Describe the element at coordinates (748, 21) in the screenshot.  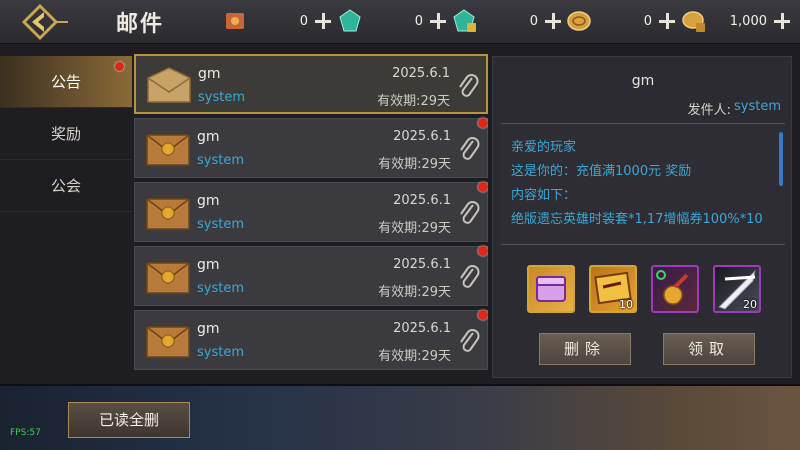
I see `resource-value: 1,000` at that location.